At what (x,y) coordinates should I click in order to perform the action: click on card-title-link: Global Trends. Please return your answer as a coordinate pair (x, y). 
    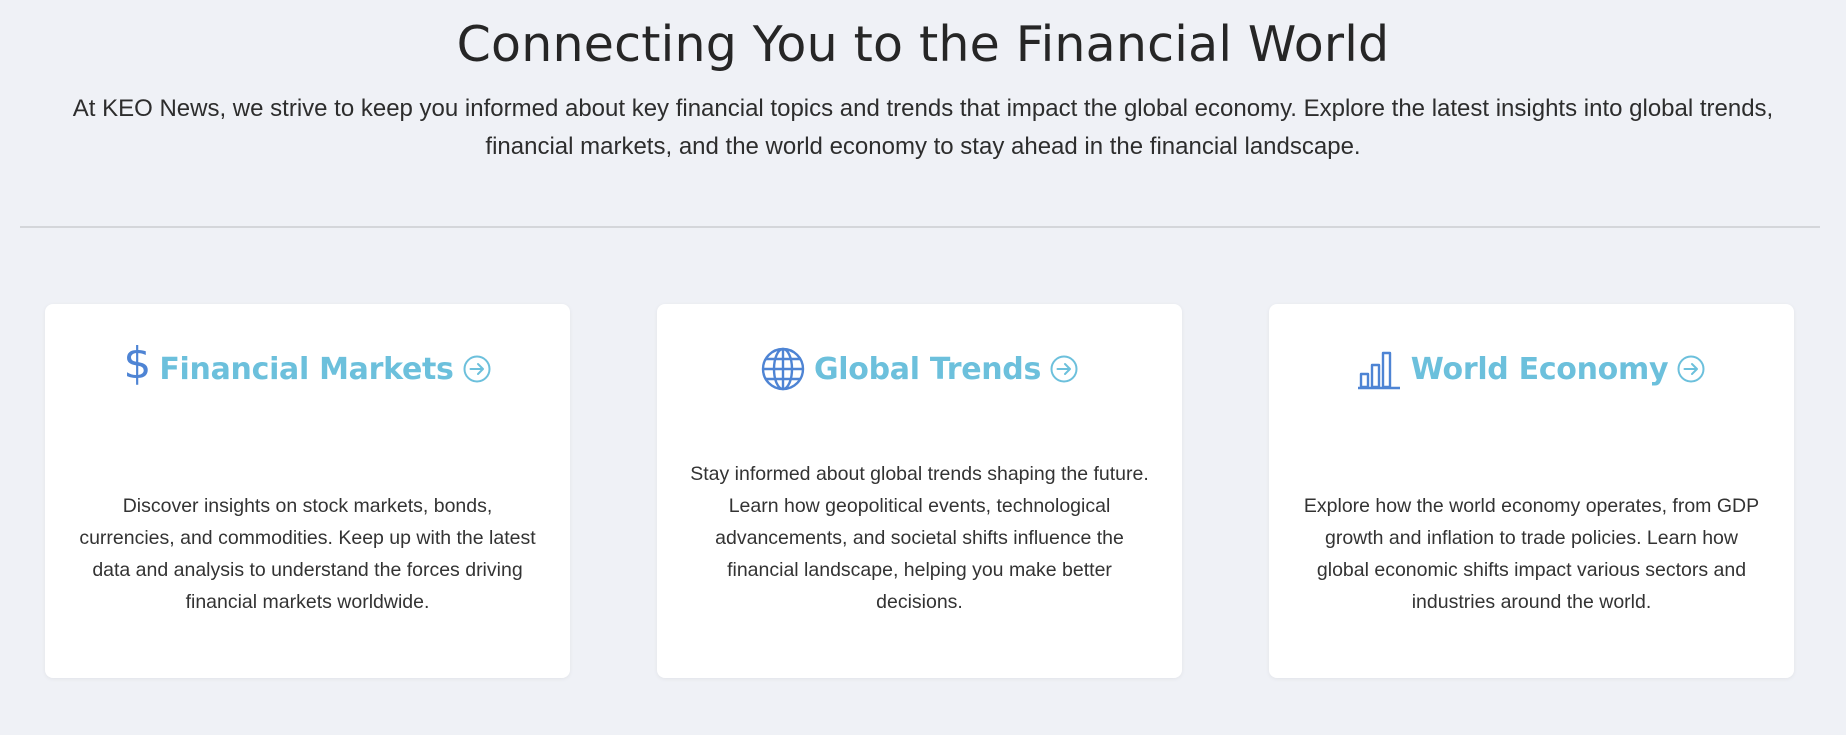
    Looking at the image, I should click on (927, 369).